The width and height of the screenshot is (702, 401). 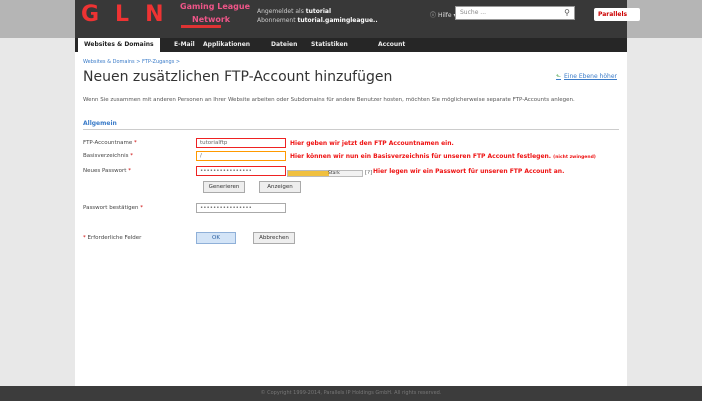 What do you see at coordinates (215, 6) in the screenshot?
I see `logo-subtitle-1: Gaming League` at bounding box center [215, 6].